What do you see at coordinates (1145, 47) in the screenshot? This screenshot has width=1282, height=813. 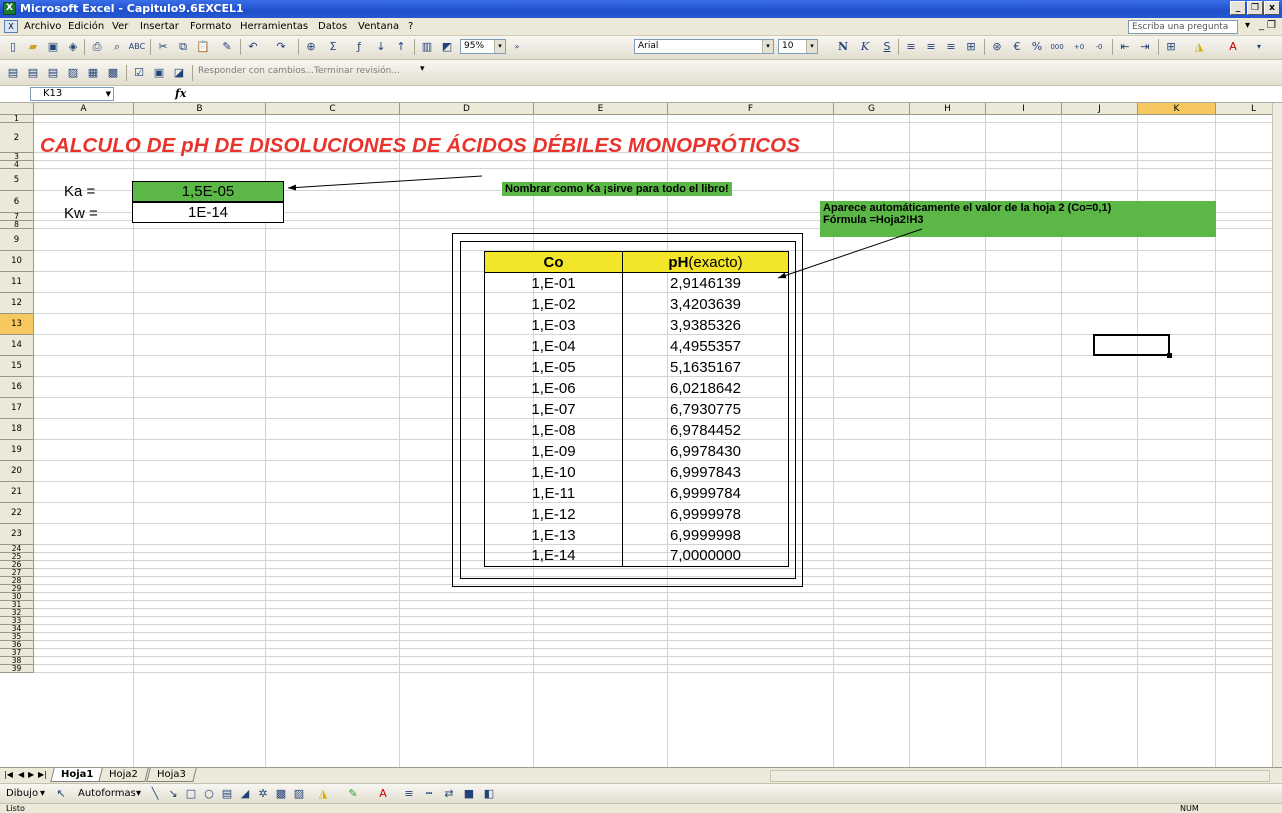 I see `increase-indent-icon: ⇥` at bounding box center [1145, 47].